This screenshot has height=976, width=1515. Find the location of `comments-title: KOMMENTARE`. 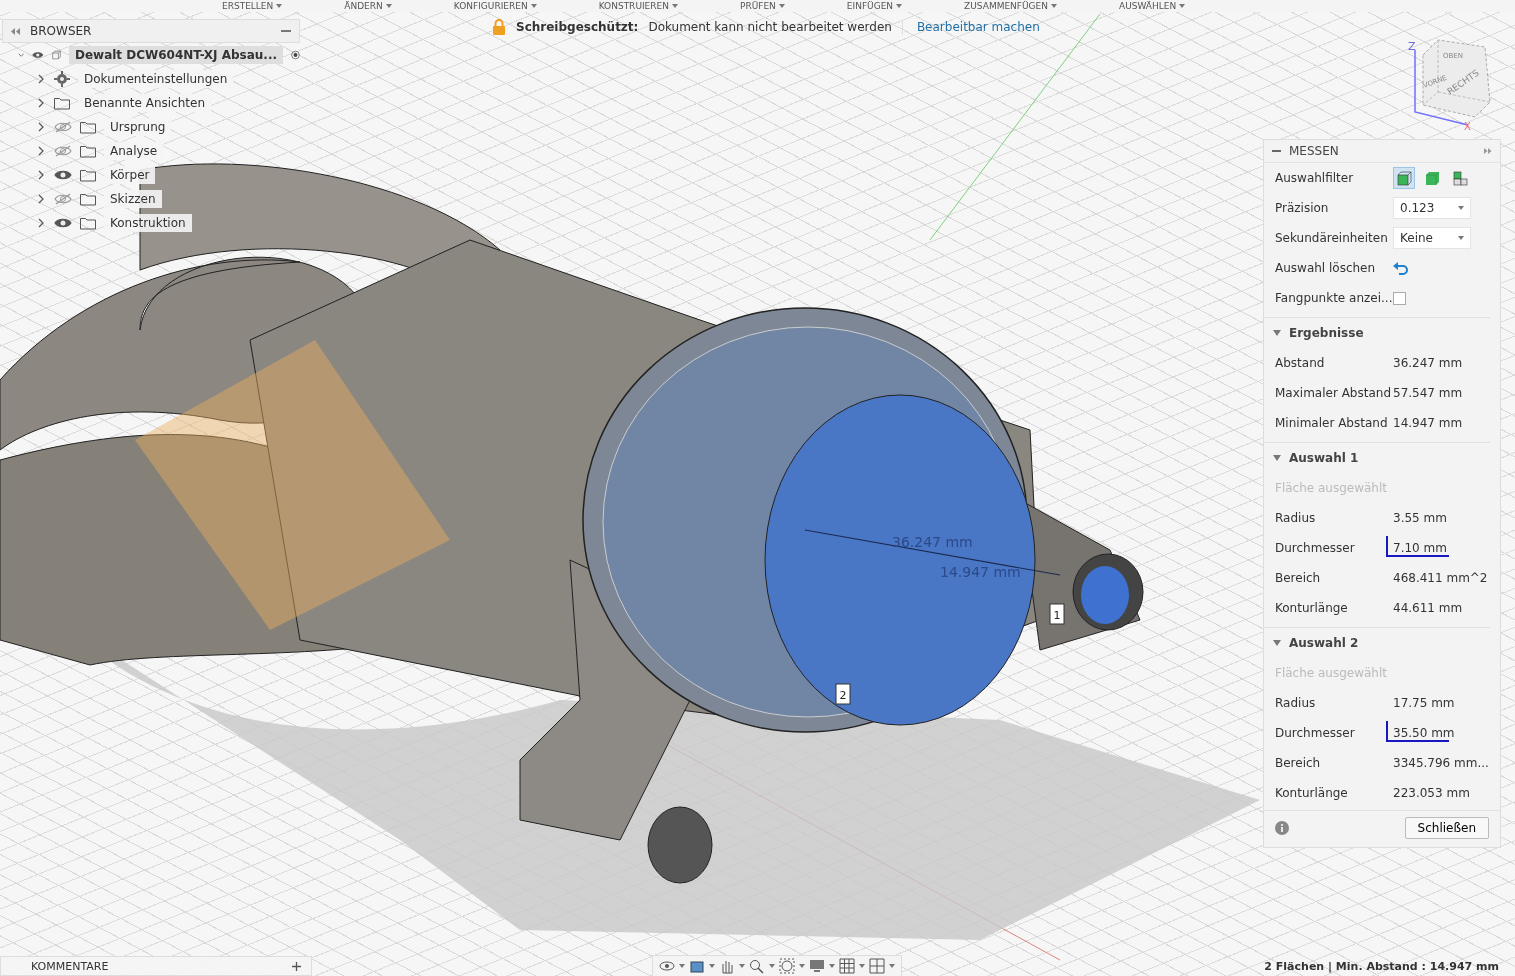

comments-title: KOMMENTARE is located at coordinates (70, 966).